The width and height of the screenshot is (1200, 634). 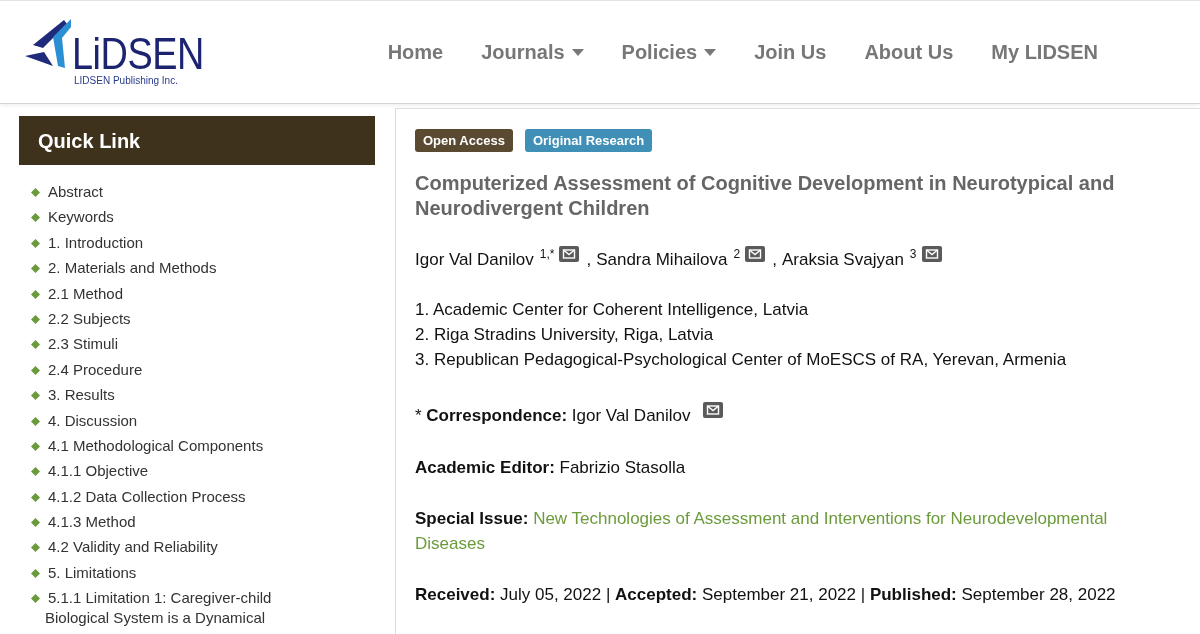 What do you see at coordinates (553, 415) in the screenshot?
I see `correspondence-text: *Correspondence: Igor Val Danilov` at bounding box center [553, 415].